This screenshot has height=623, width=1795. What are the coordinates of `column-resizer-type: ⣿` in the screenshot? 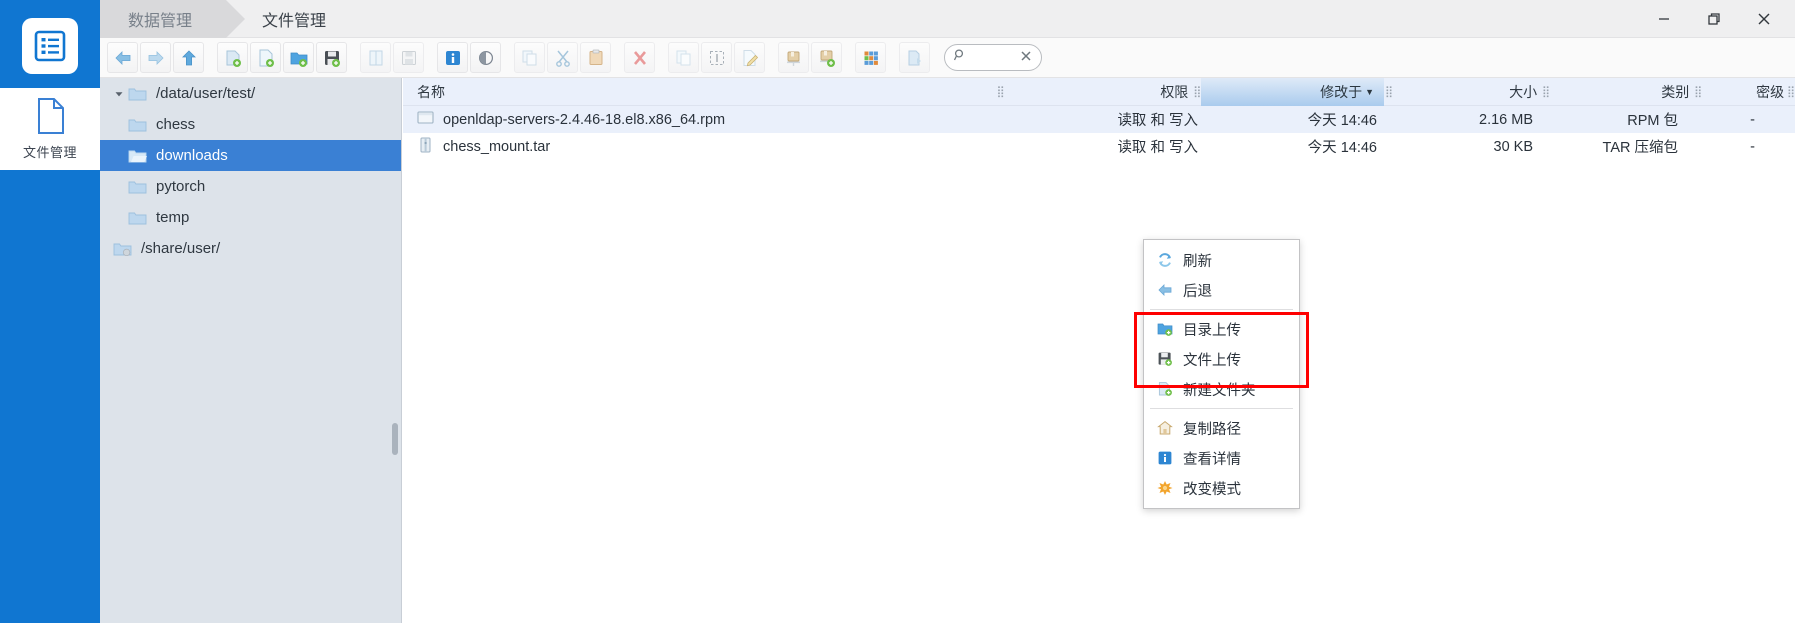 It's located at (1697, 91).